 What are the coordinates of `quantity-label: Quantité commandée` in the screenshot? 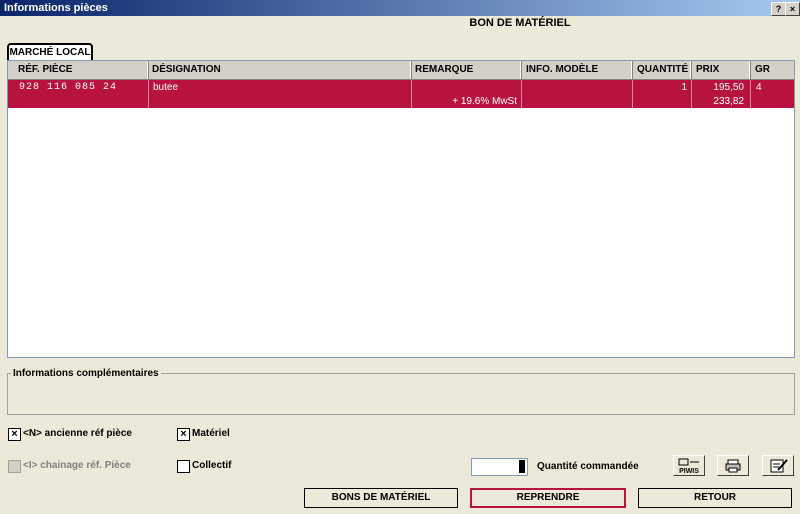 It's located at (588, 466).